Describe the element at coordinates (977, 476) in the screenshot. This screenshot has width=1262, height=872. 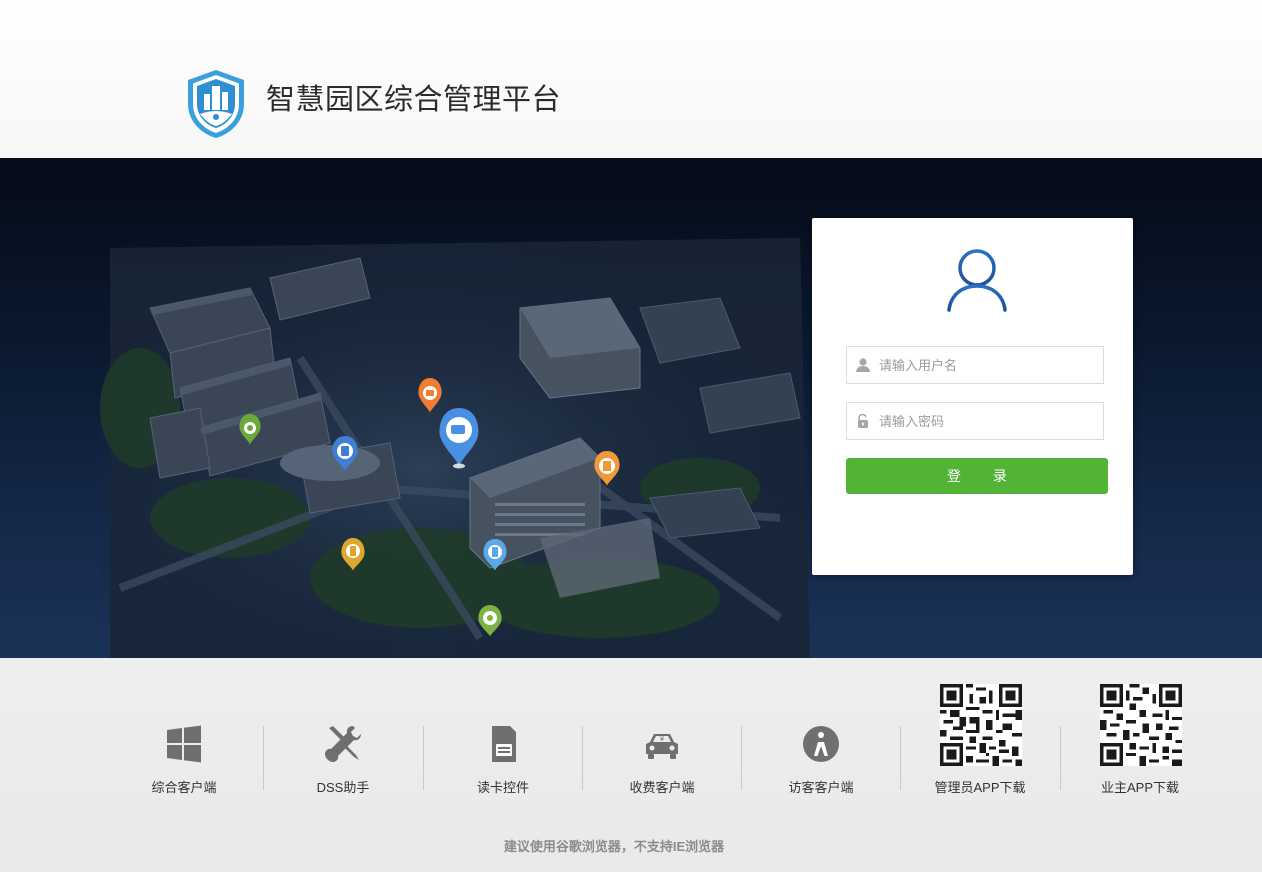
I see `login-button: 登 录` at that location.